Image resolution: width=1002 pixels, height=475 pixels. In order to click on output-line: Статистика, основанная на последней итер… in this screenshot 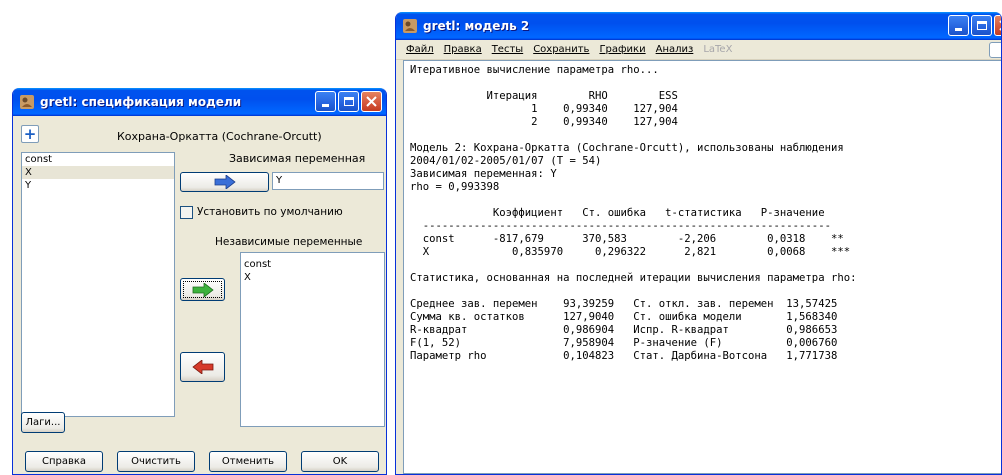, I will do `click(633, 278)`.